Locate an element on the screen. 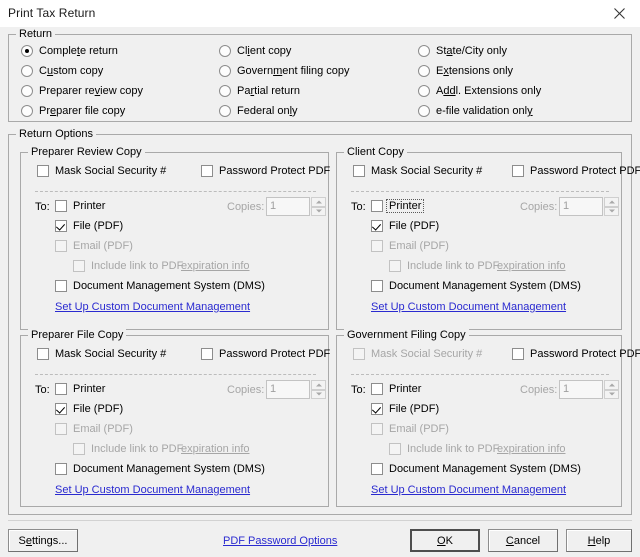  checkbox-label: Document Management System (DMS) is located at coordinates (169, 469).